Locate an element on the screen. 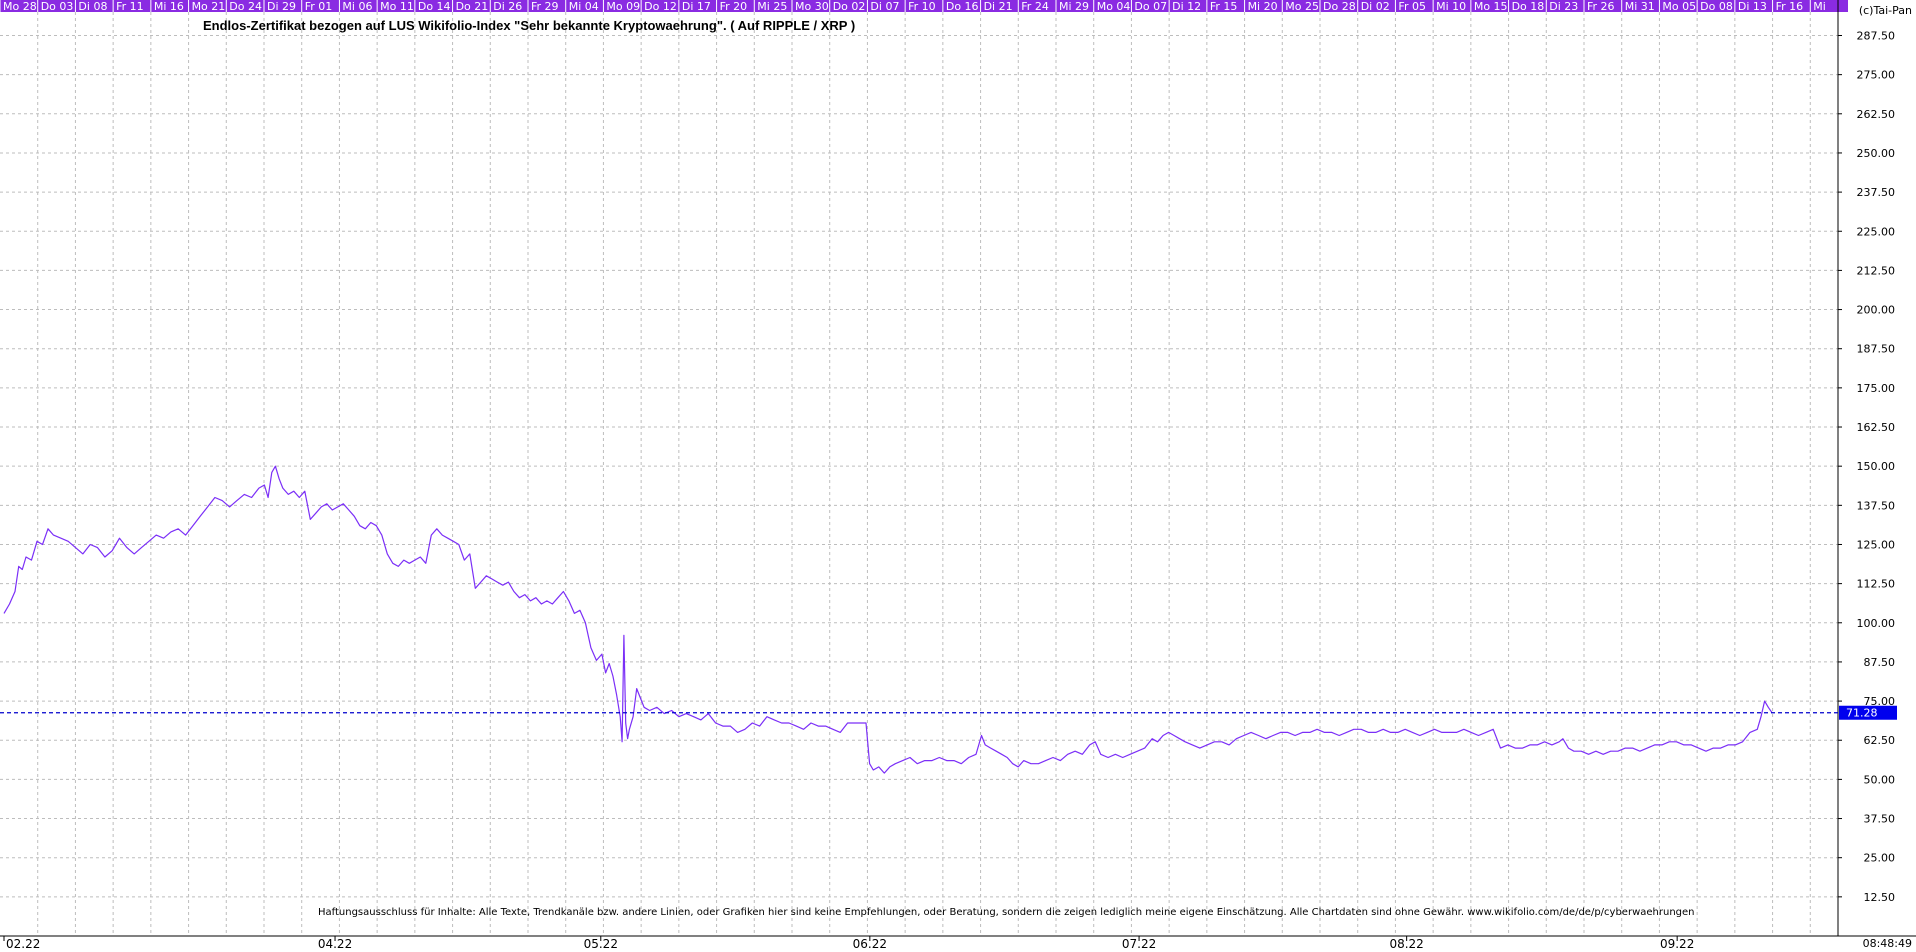  y-tick-label: 237.50 is located at coordinates (1876, 192).